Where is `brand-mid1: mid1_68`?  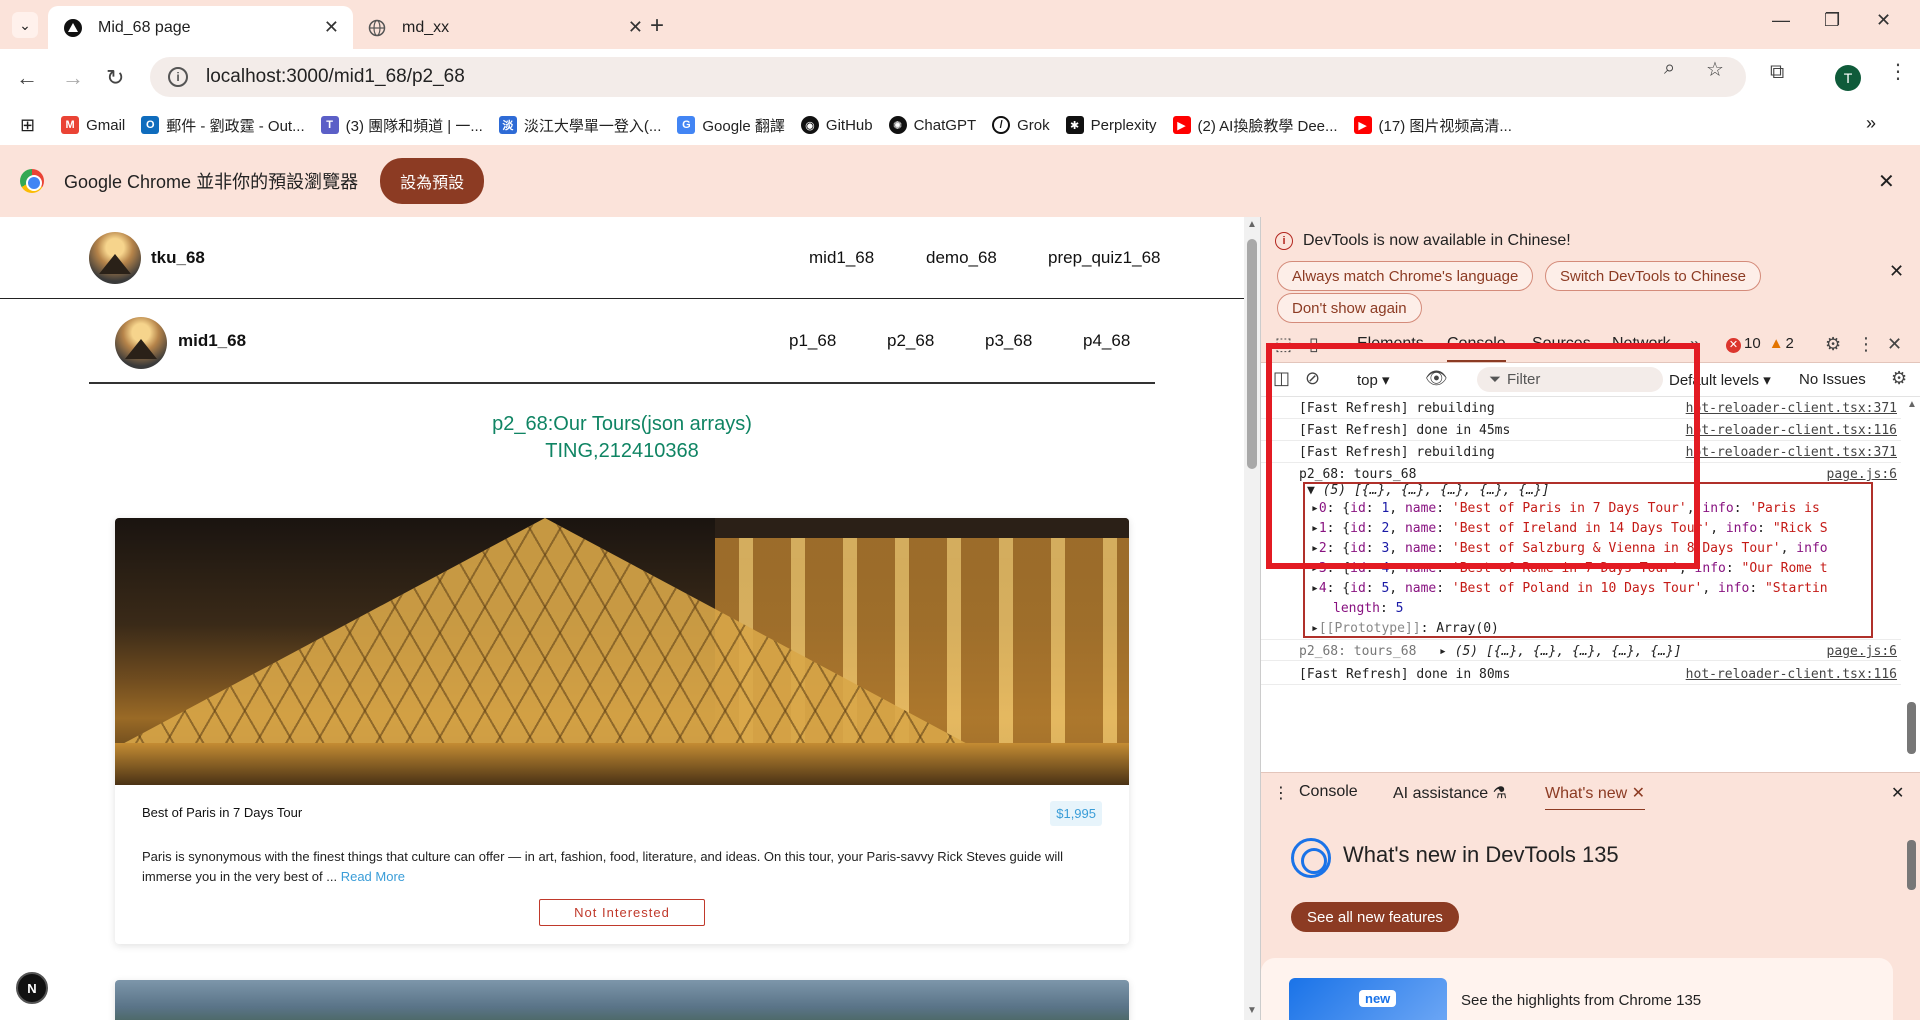 brand-mid1: mid1_68 is located at coordinates (212, 341).